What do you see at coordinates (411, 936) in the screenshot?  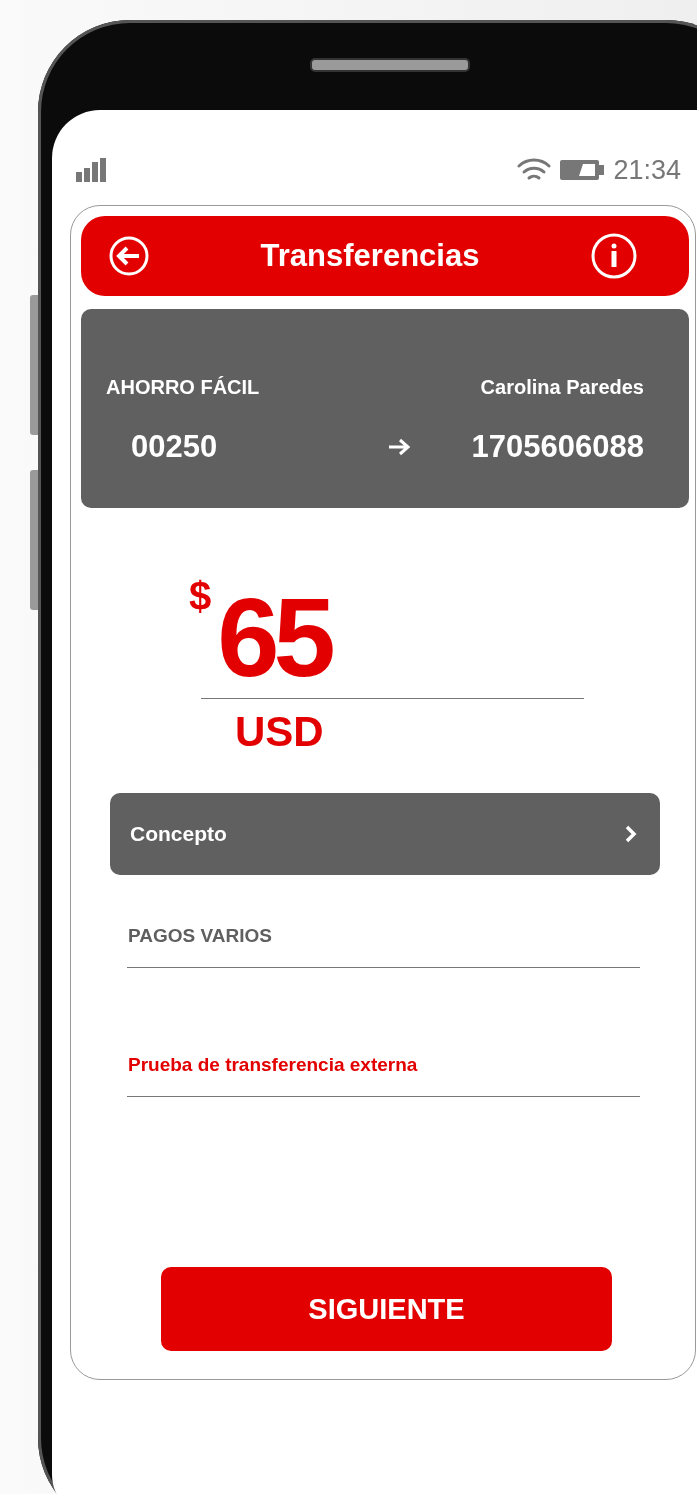 I see `input-field: PAGOS VARIOS` at bounding box center [411, 936].